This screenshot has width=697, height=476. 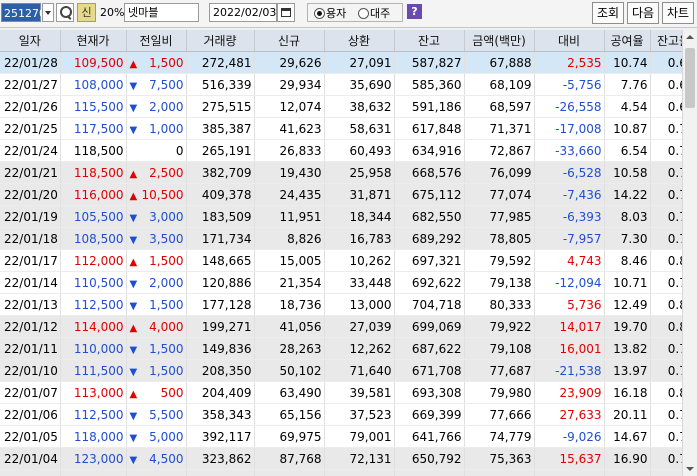 I want to click on cell-price: 110,500, so click(x=93, y=282).